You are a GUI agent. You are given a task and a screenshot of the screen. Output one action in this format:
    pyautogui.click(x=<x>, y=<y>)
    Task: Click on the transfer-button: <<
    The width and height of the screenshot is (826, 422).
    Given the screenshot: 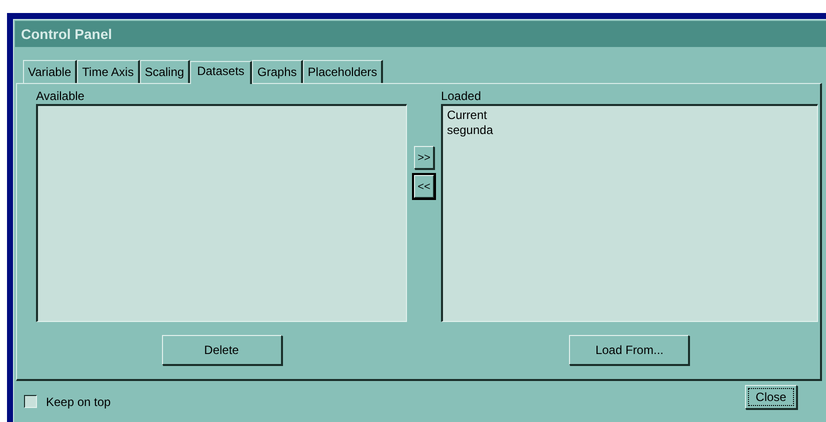 What is the action you would take?
    pyautogui.click(x=424, y=186)
    